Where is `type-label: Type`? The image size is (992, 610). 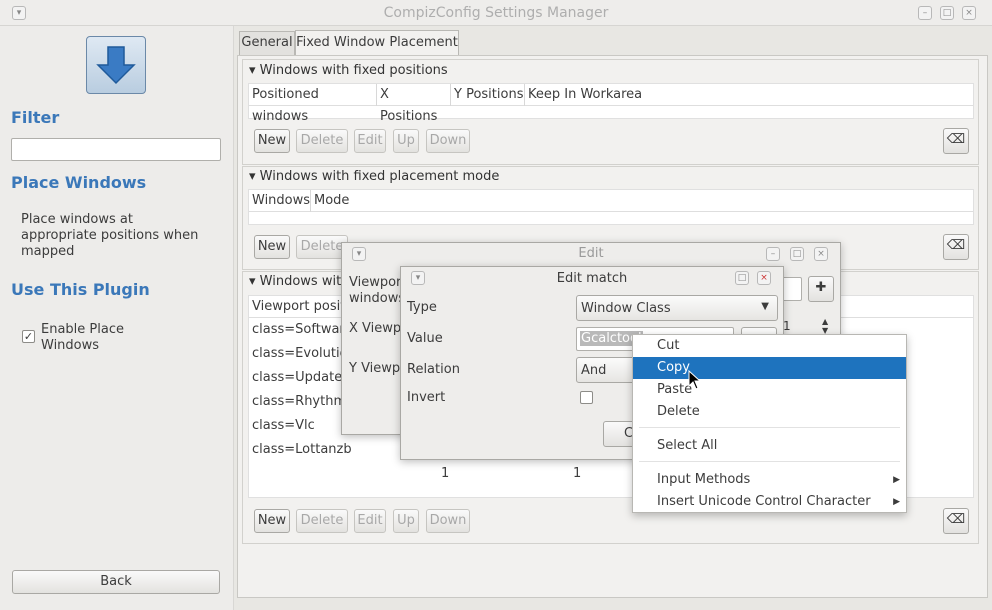 type-label: Type is located at coordinates (422, 307).